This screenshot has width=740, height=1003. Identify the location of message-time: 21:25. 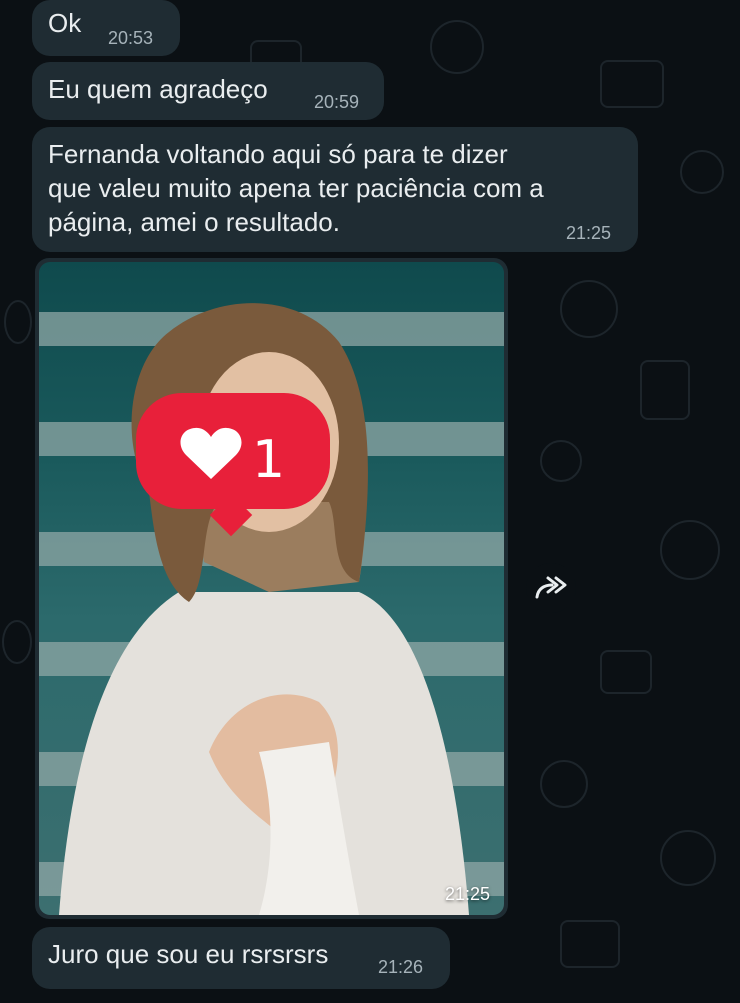
(589, 233).